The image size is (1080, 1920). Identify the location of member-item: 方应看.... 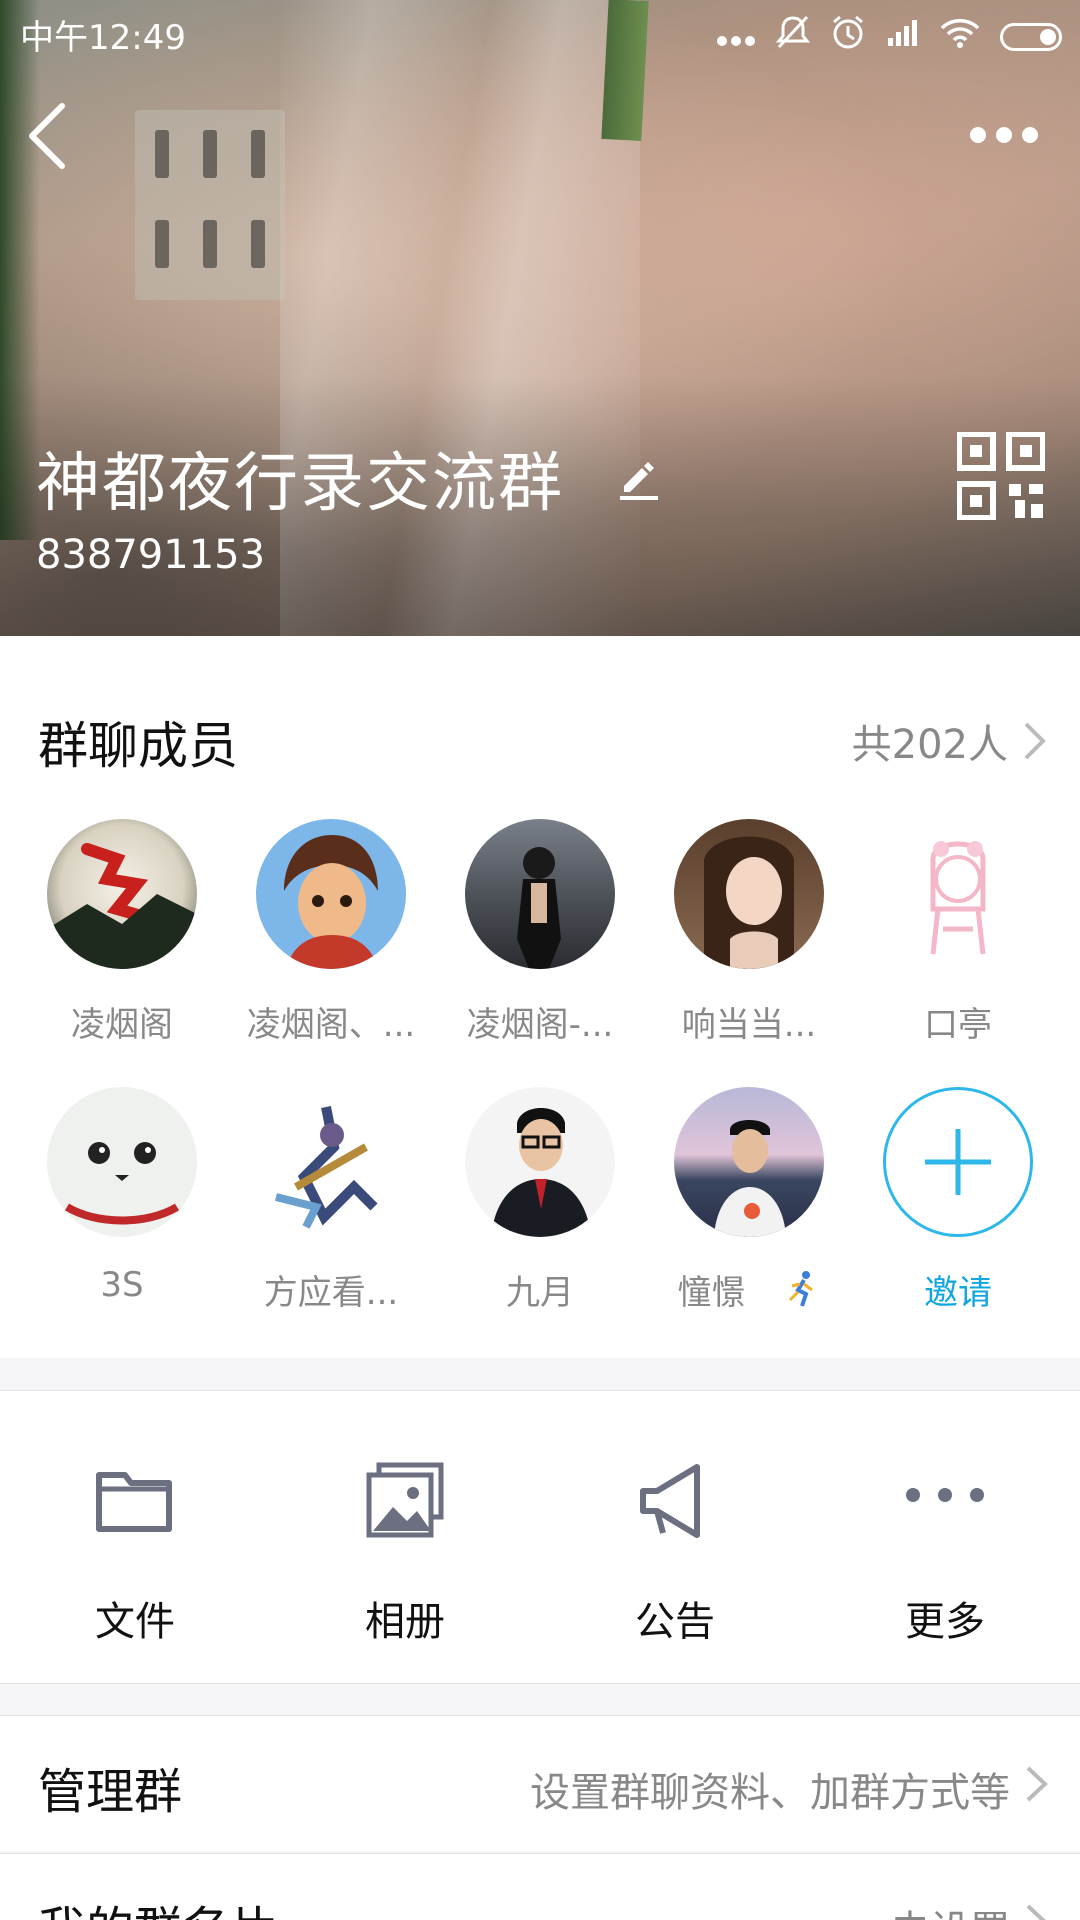
(331, 1200).